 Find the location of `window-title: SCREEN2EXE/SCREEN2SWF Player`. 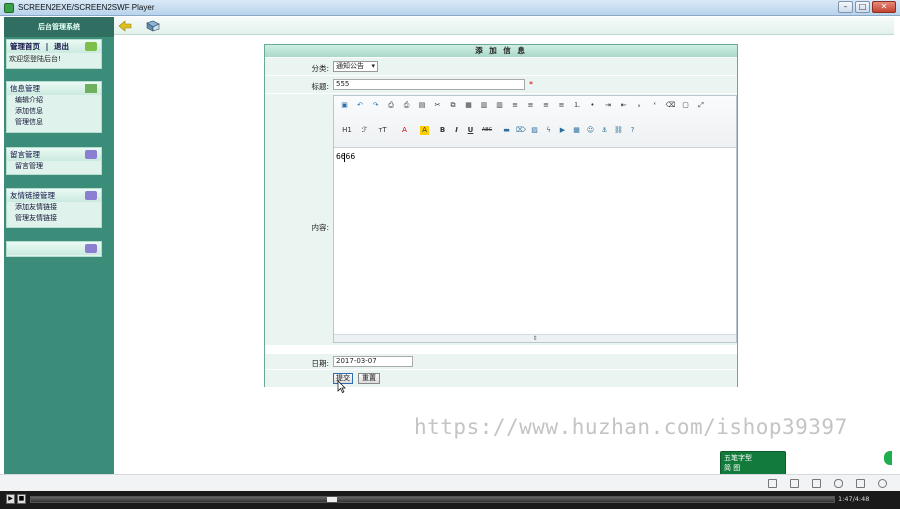

window-title: SCREEN2EXE/SCREEN2SWF Player is located at coordinates (86, 7).